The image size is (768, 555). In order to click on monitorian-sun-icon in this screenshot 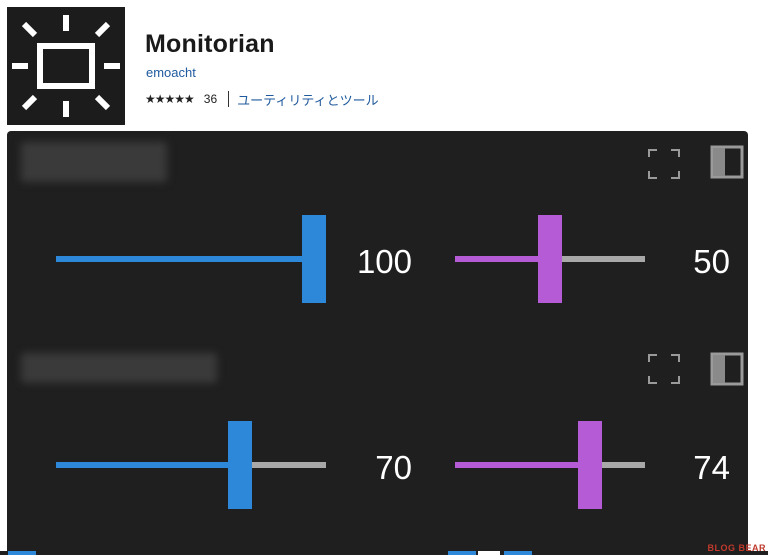, I will do `click(66, 66)`.